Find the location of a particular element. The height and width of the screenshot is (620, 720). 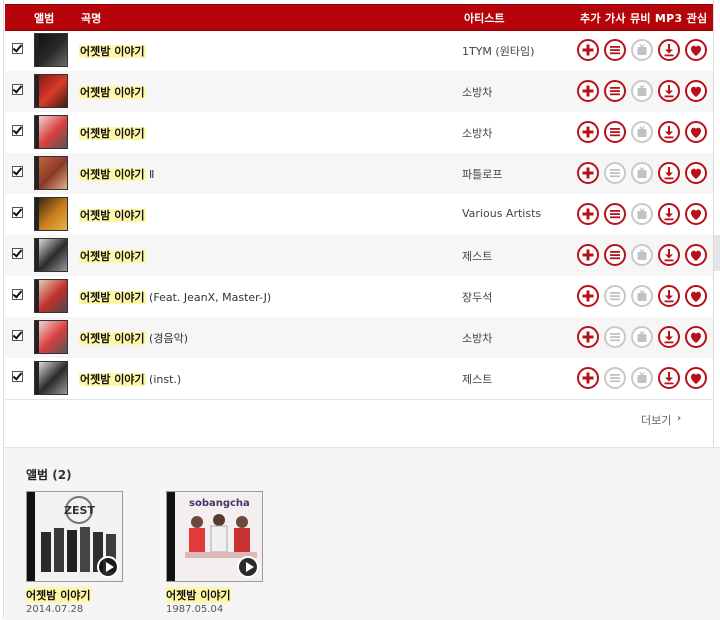

album-card: sobangcha 어젯밤 이야기 1987.05.04 is located at coordinates (216, 553).